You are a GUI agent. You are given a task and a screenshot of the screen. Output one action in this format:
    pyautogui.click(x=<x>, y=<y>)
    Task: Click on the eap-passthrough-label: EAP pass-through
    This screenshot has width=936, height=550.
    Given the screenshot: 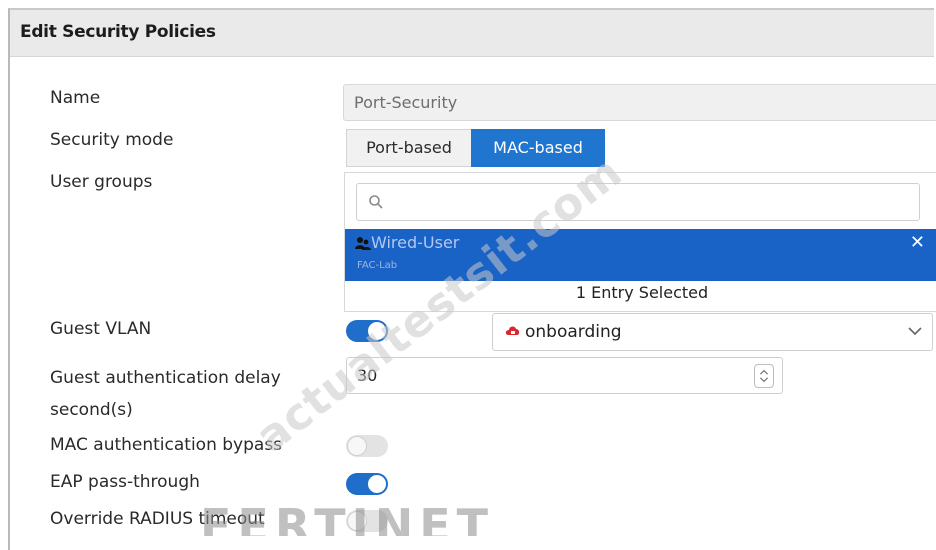 What is the action you would take?
    pyautogui.click(x=125, y=482)
    